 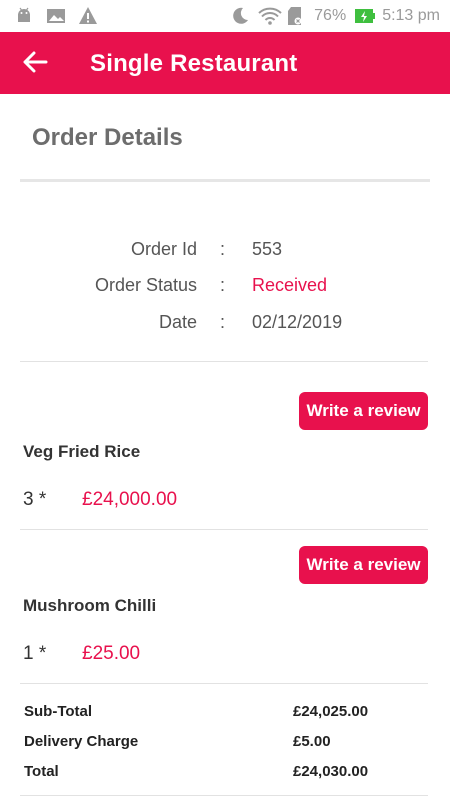 I want to click on image-icon, so click(x=56, y=16).